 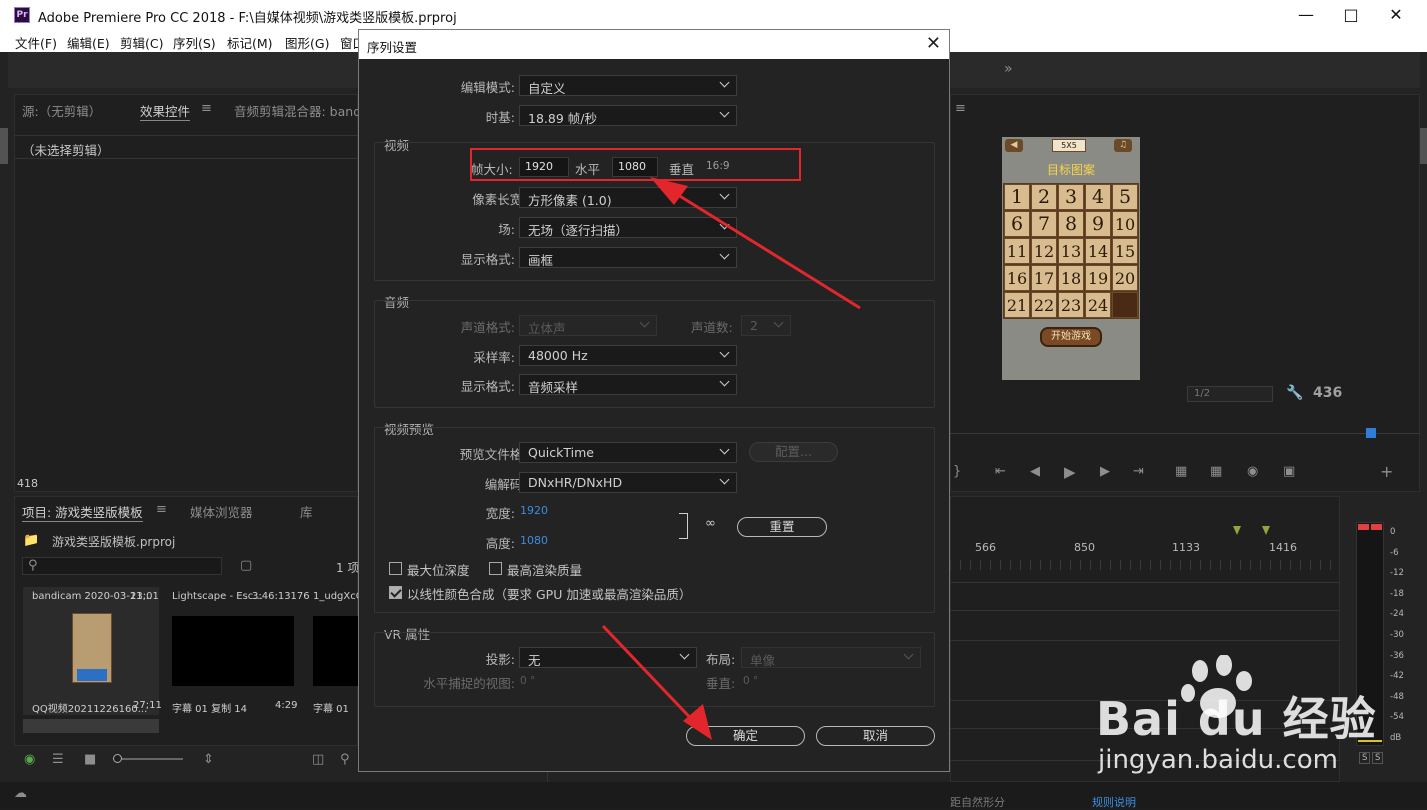 I want to click on watermark-brand: Bai du 经验, so click(x=1236, y=719).